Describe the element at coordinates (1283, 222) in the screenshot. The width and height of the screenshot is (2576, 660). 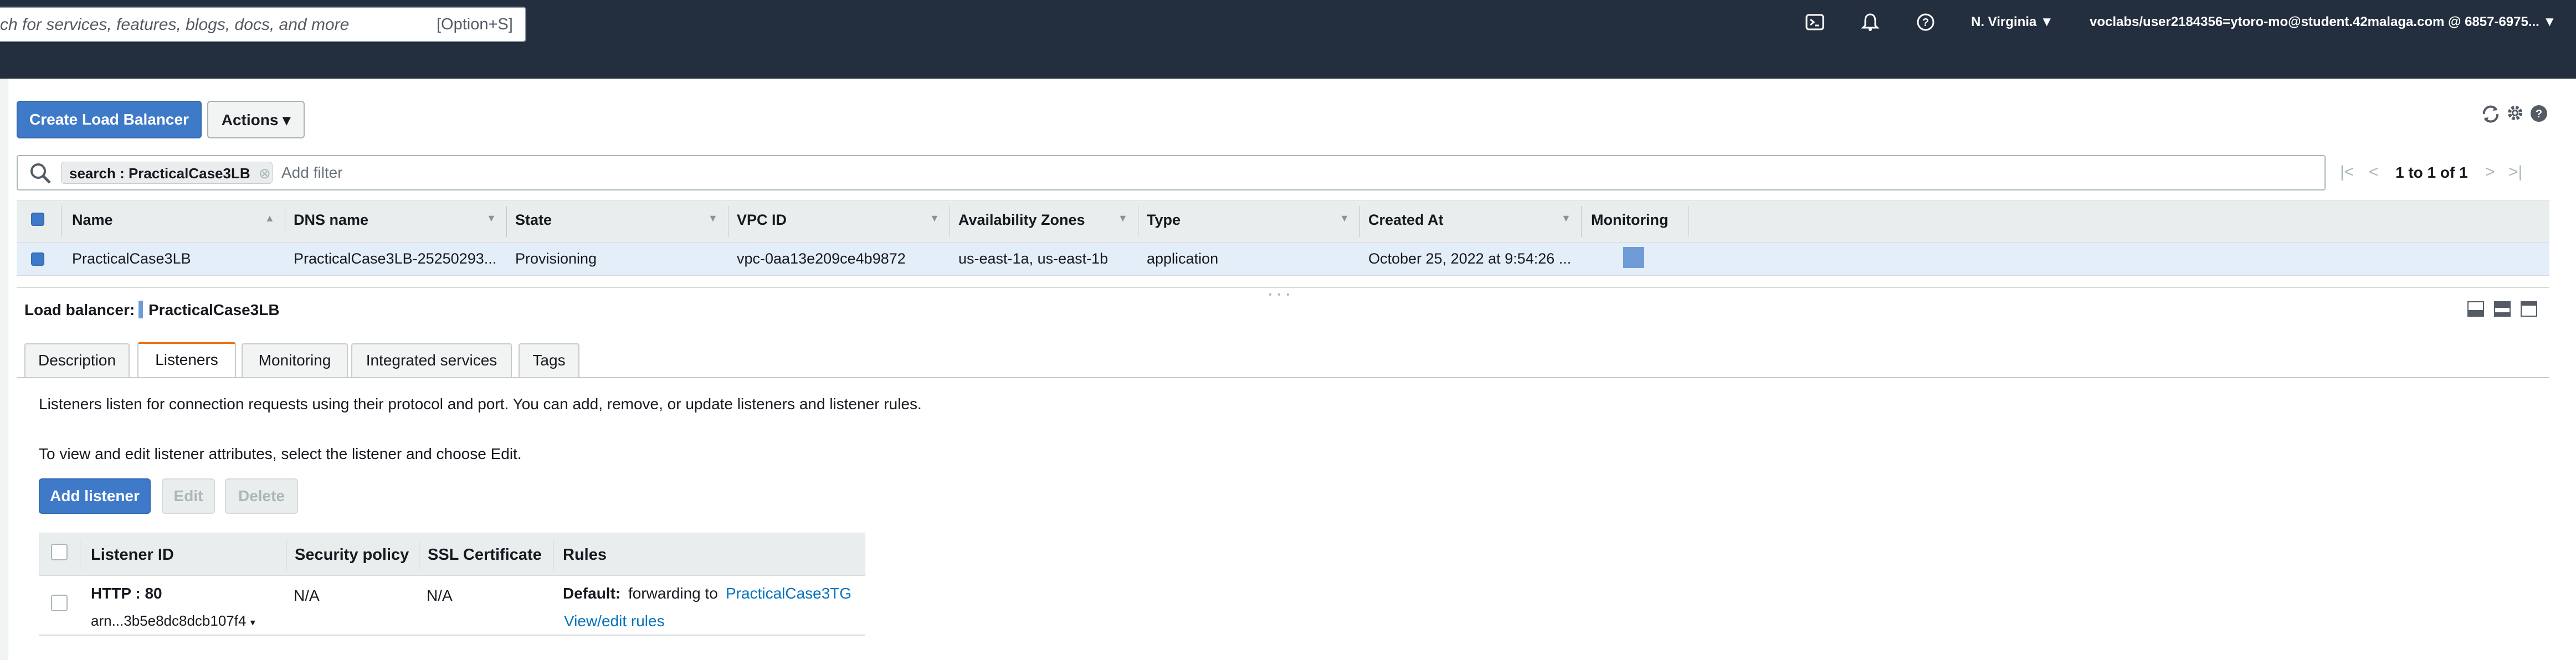
I see `table-header` at that location.